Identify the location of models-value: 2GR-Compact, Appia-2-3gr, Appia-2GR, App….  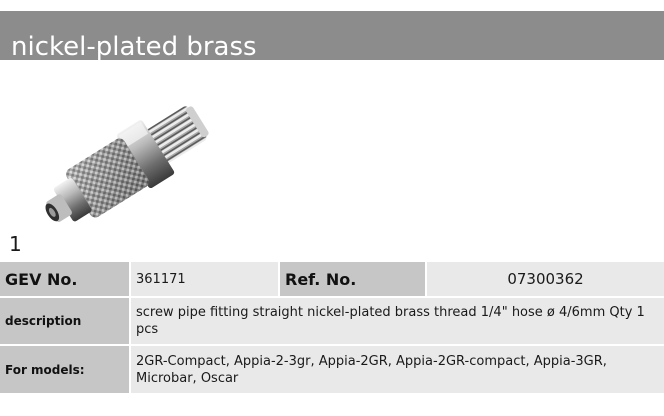
(397, 370).